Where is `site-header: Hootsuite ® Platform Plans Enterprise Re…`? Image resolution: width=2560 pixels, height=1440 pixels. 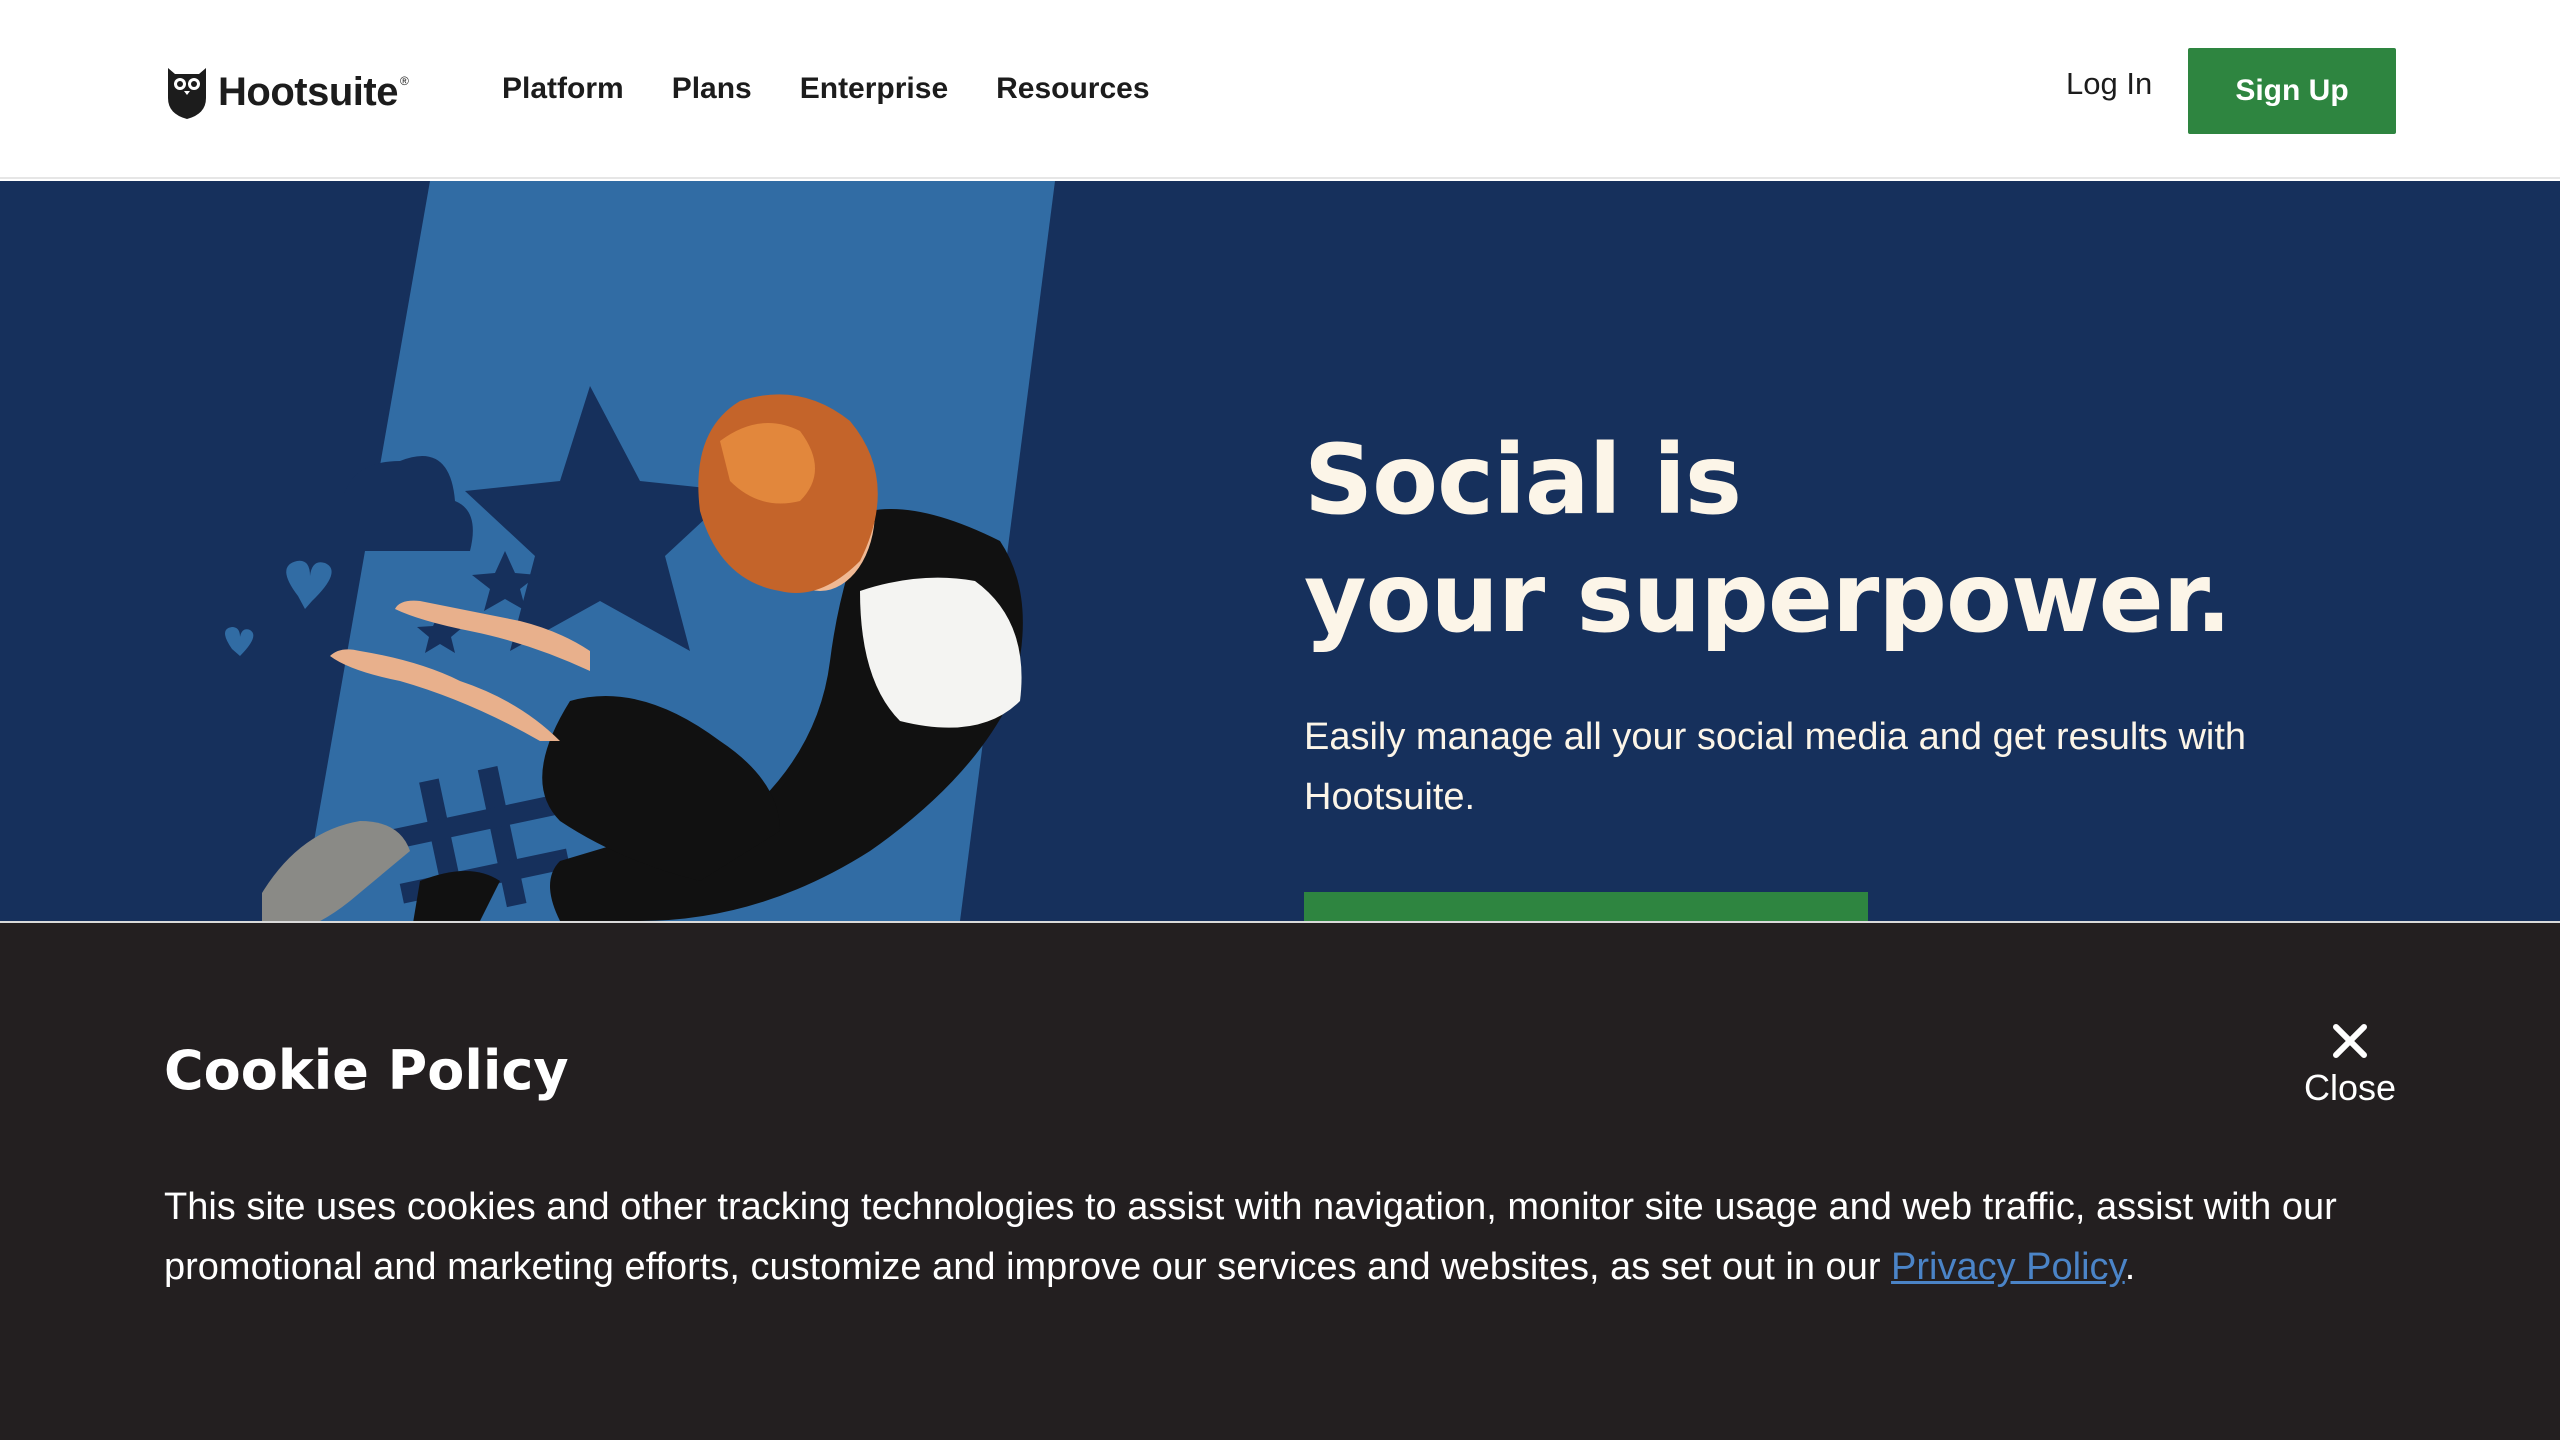 site-header: Hootsuite ® Platform Plans Enterprise Re… is located at coordinates (1280, 89).